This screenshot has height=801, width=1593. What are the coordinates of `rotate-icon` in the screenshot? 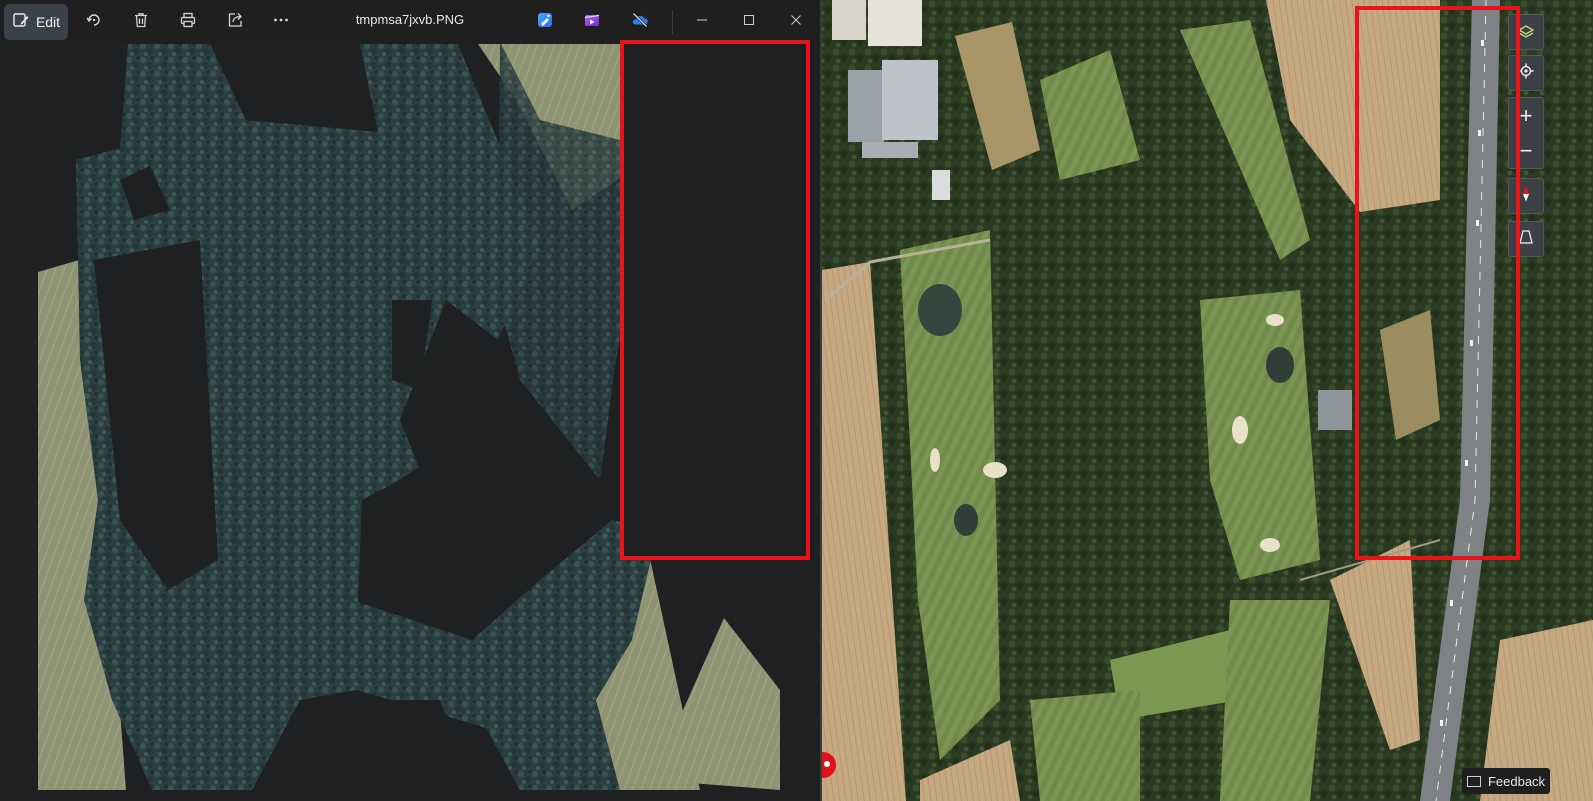 It's located at (94, 22).